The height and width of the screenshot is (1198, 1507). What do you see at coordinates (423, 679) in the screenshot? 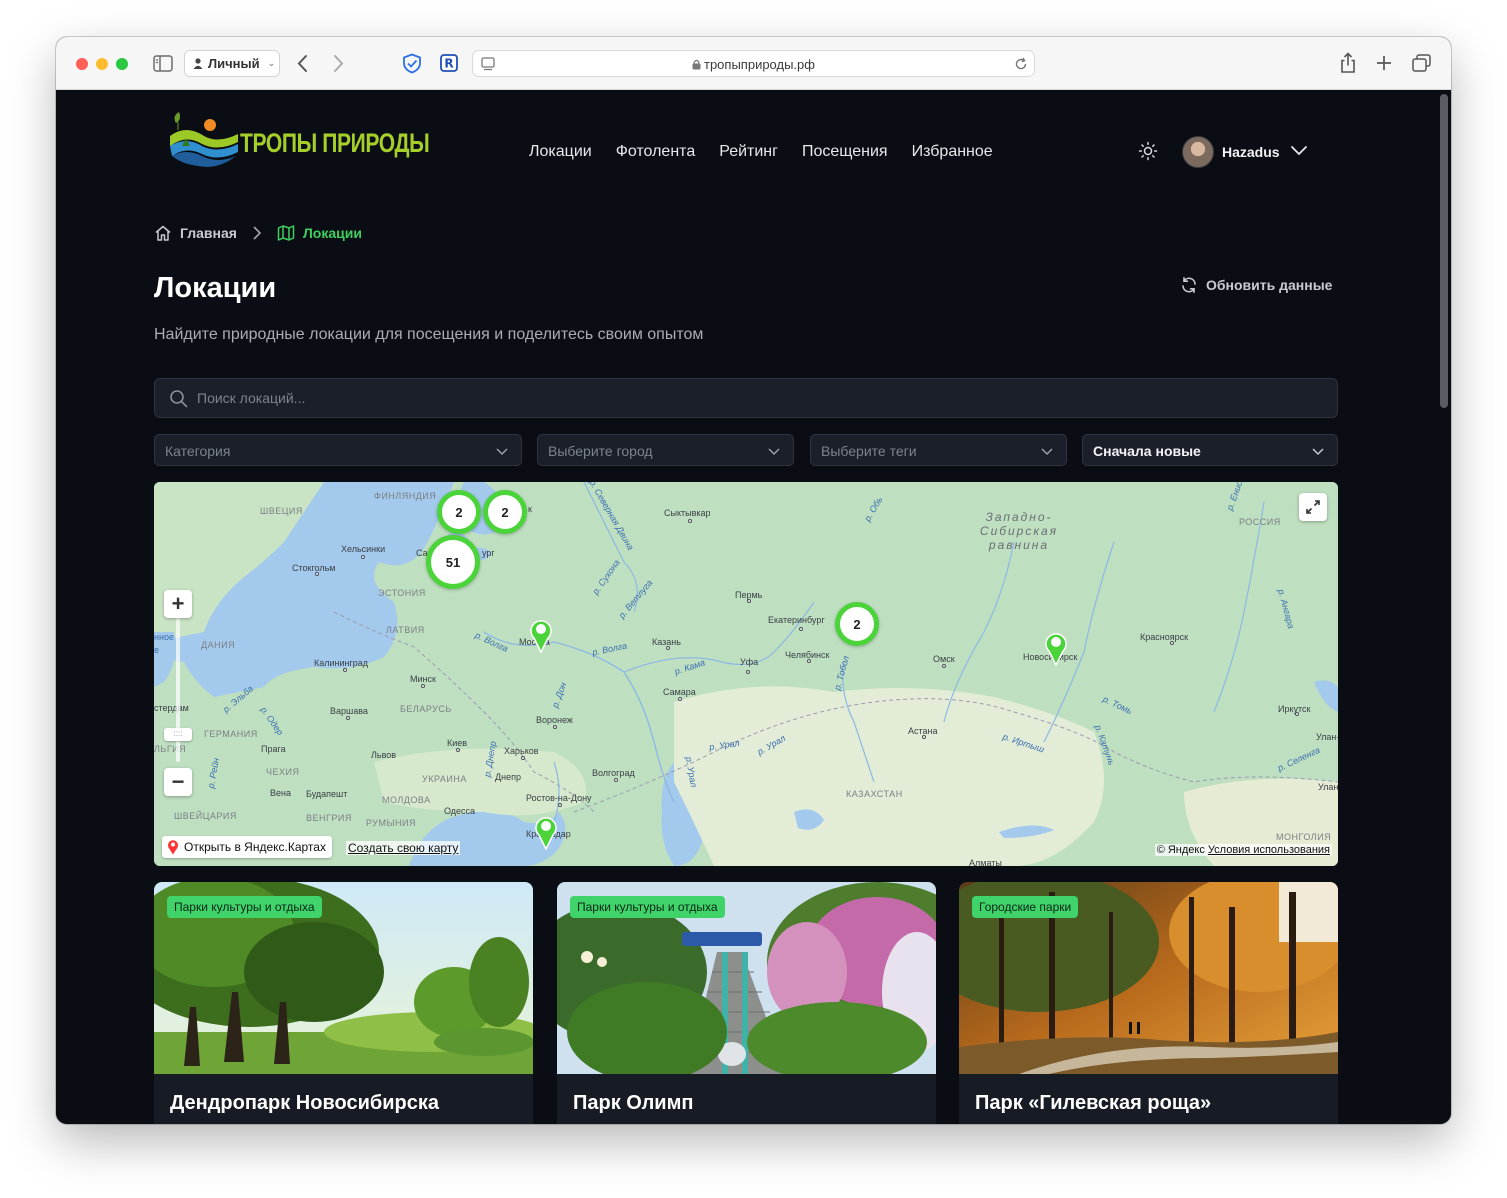
I see `map-label: Минск` at bounding box center [423, 679].